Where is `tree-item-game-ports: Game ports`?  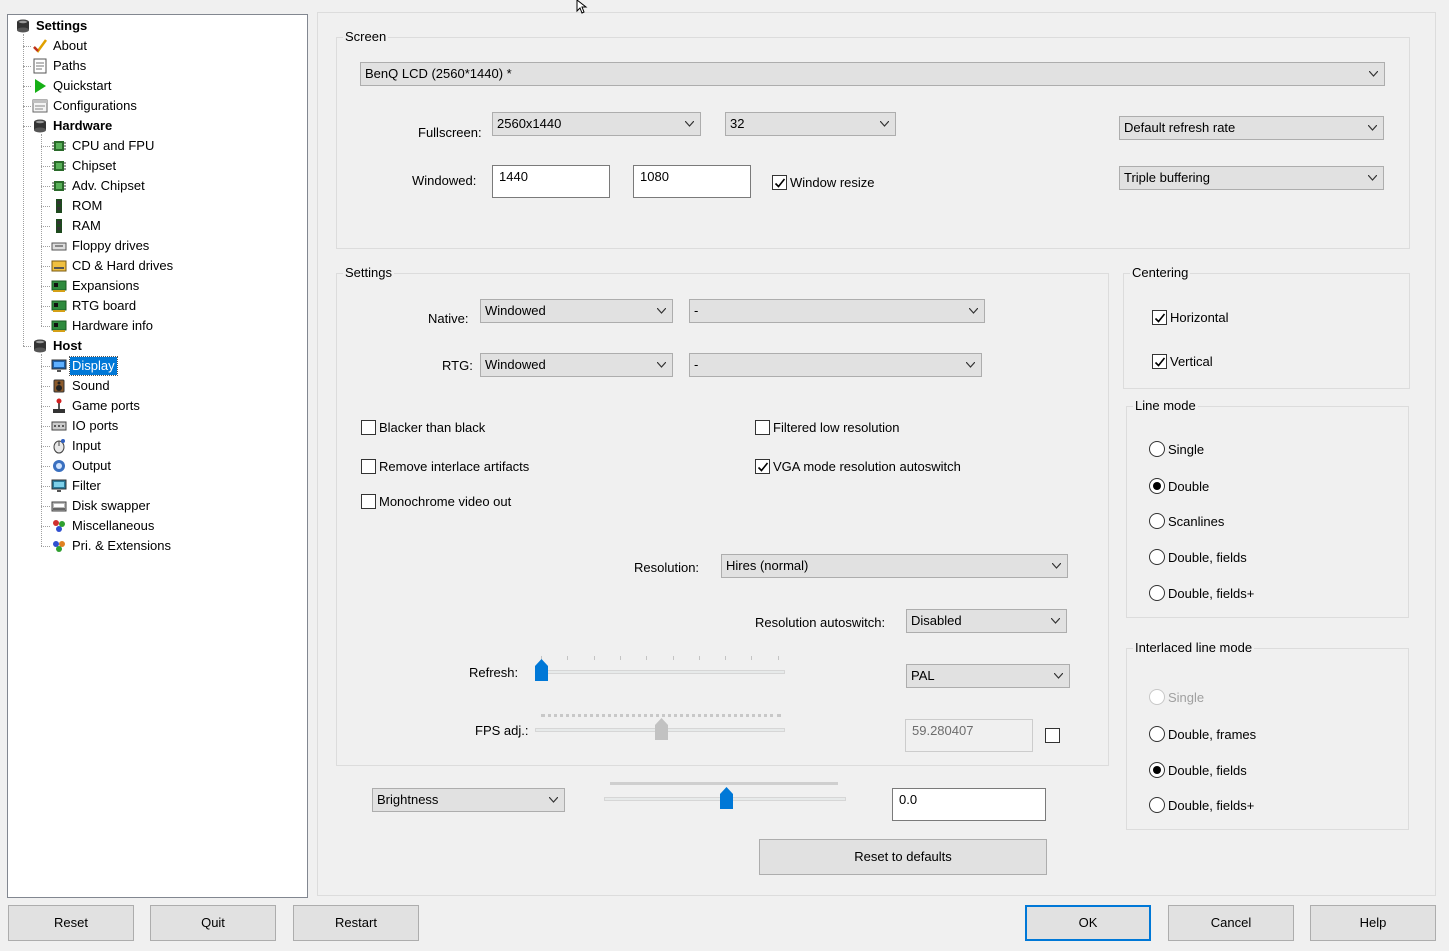
tree-item-game-ports: Game ports is located at coordinates (96, 406).